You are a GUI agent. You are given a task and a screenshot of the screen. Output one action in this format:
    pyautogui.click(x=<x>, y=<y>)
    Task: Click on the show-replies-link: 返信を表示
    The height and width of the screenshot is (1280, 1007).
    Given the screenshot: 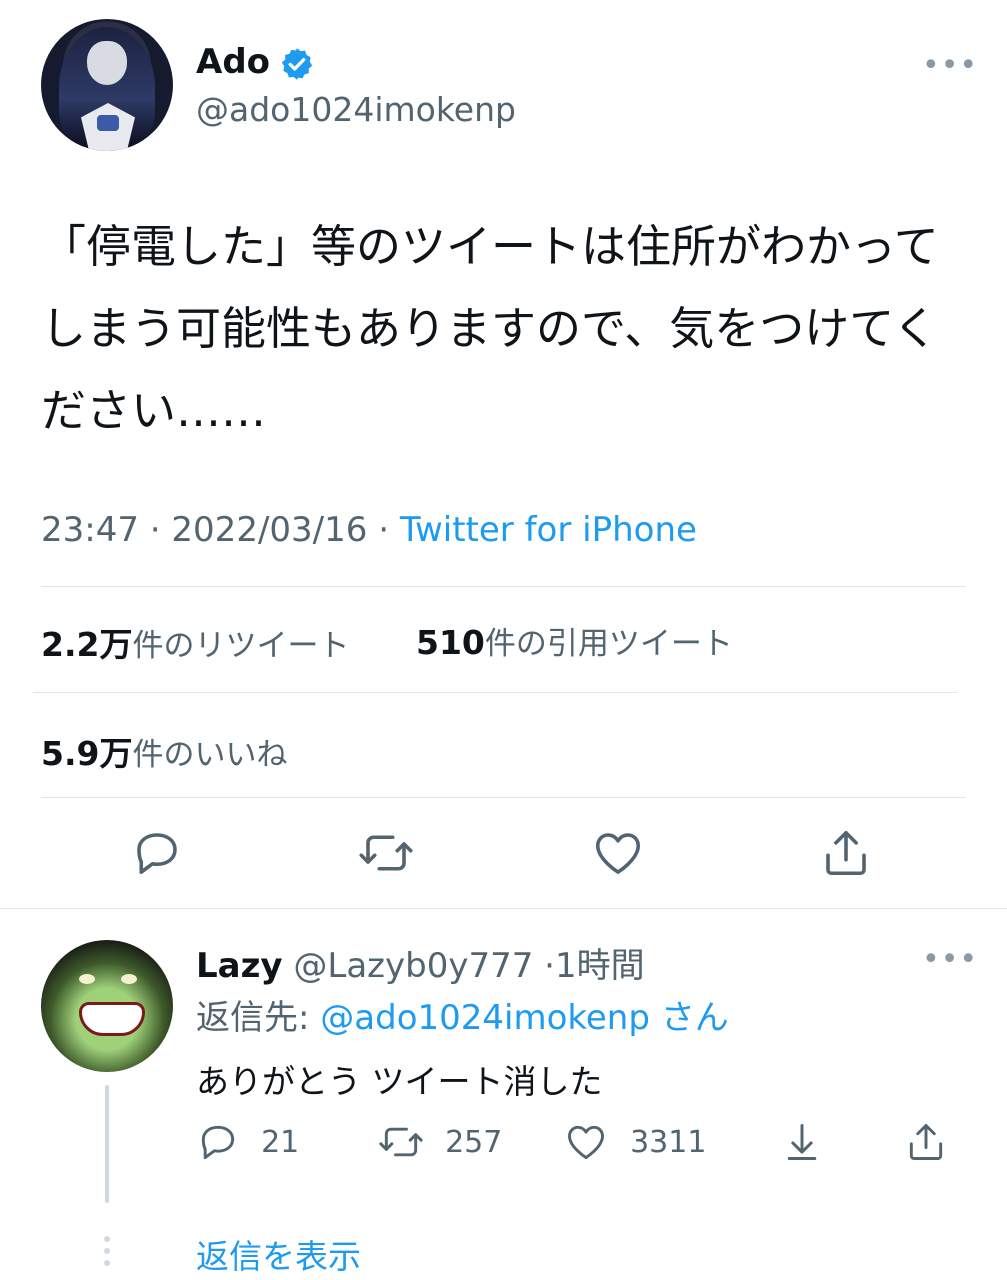 What is the action you would take?
    pyautogui.click(x=278, y=1254)
    